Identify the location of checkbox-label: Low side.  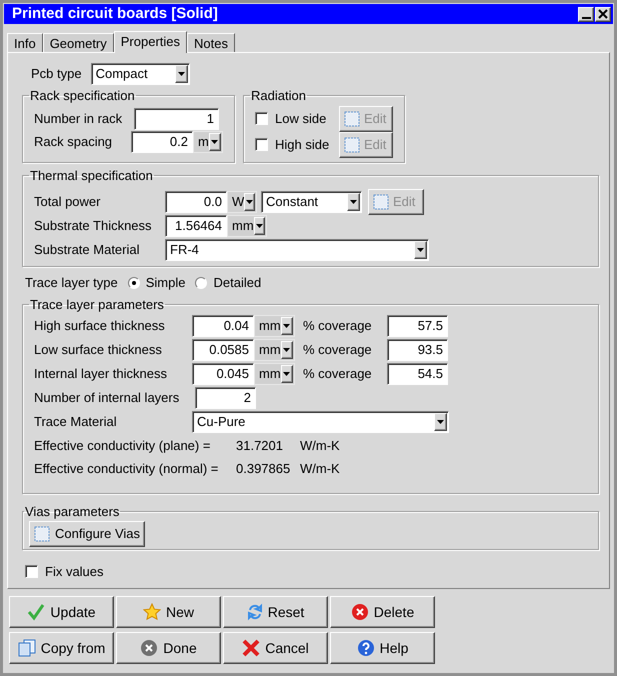
(301, 119).